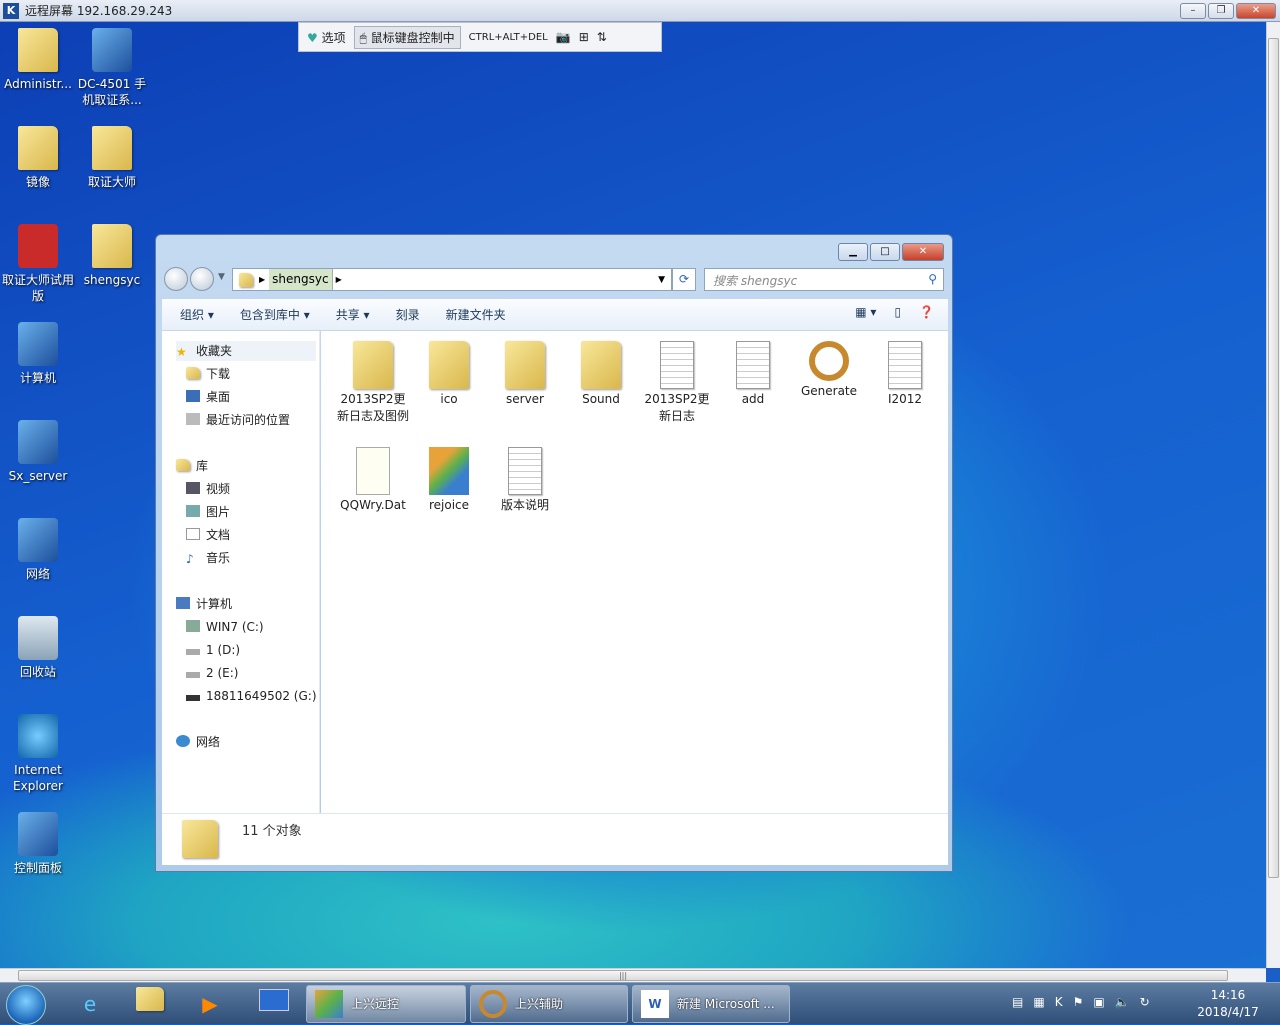  I want to click on refresh-button: ⟳, so click(684, 279).